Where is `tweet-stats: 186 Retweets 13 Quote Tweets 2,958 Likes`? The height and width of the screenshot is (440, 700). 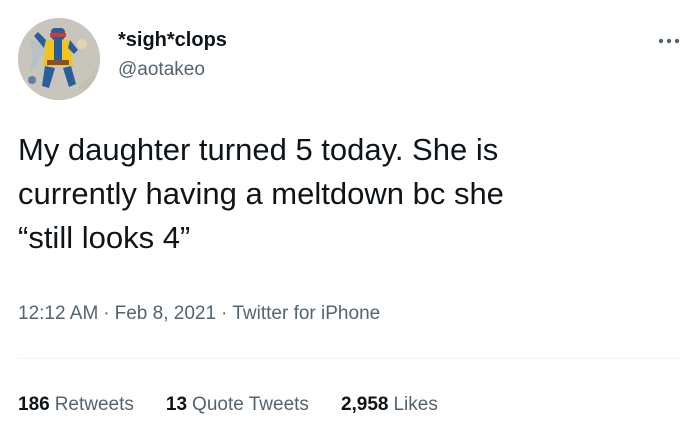
tweet-stats: 186 Retweets 13 Quote Tweets 2,958 Likes is located at coordinates (244, 405).